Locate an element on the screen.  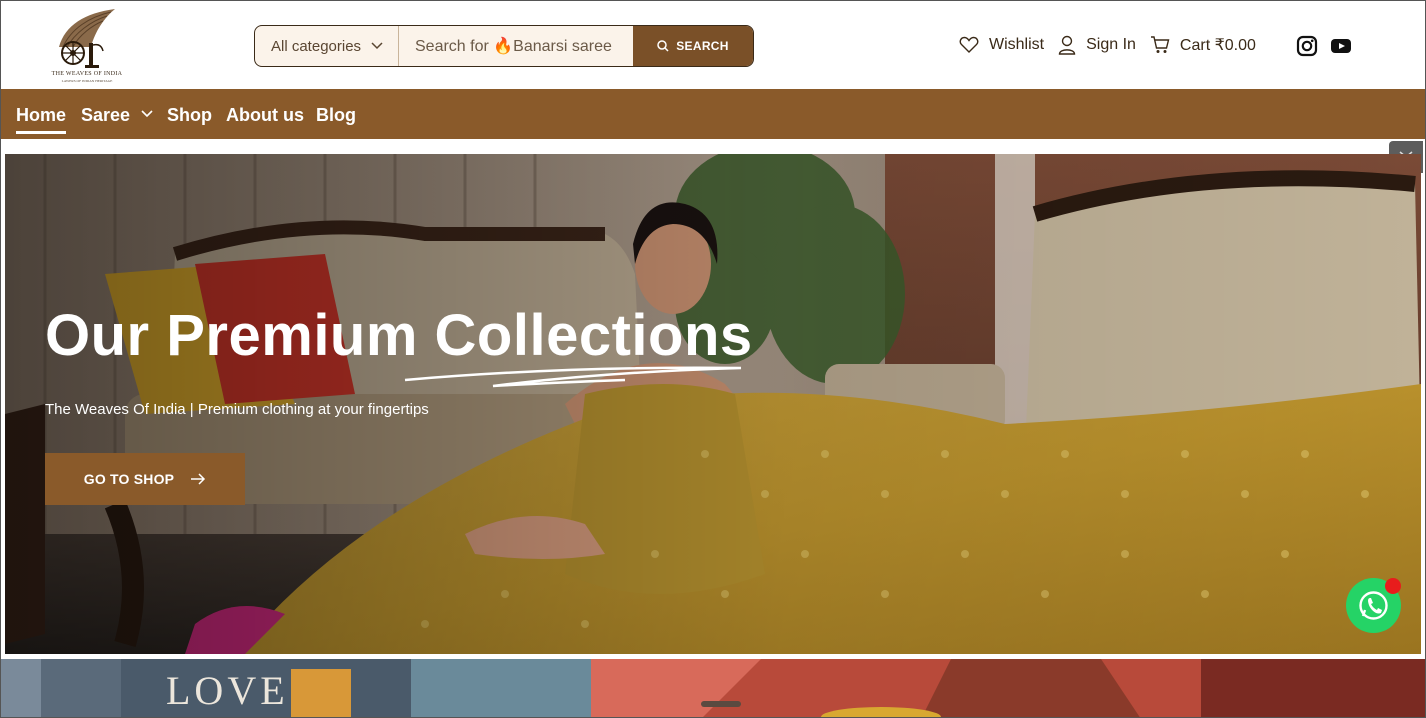
nav-item-about-us: About us is located at coordinates (265, 115).